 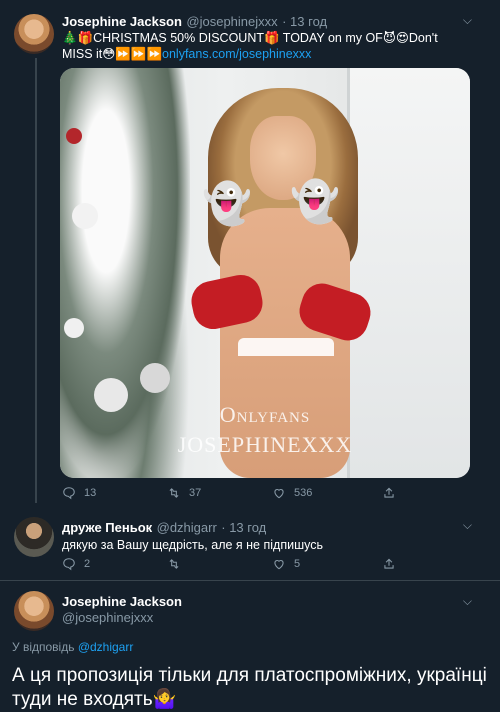 What do you see at coordinates (250, 580) in the screenshot?
I see `divider` at bounding box center [250, 580].